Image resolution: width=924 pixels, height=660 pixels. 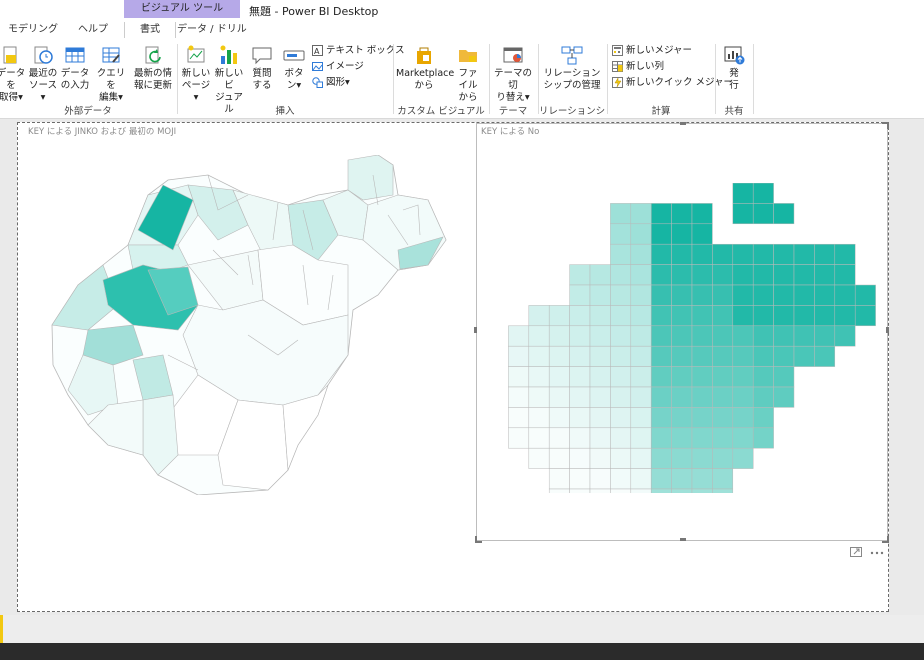 What do you see at coordinates (856, 552) in the screenshot?
I see `focus-mode-icon` at bounding box center [856, 552].